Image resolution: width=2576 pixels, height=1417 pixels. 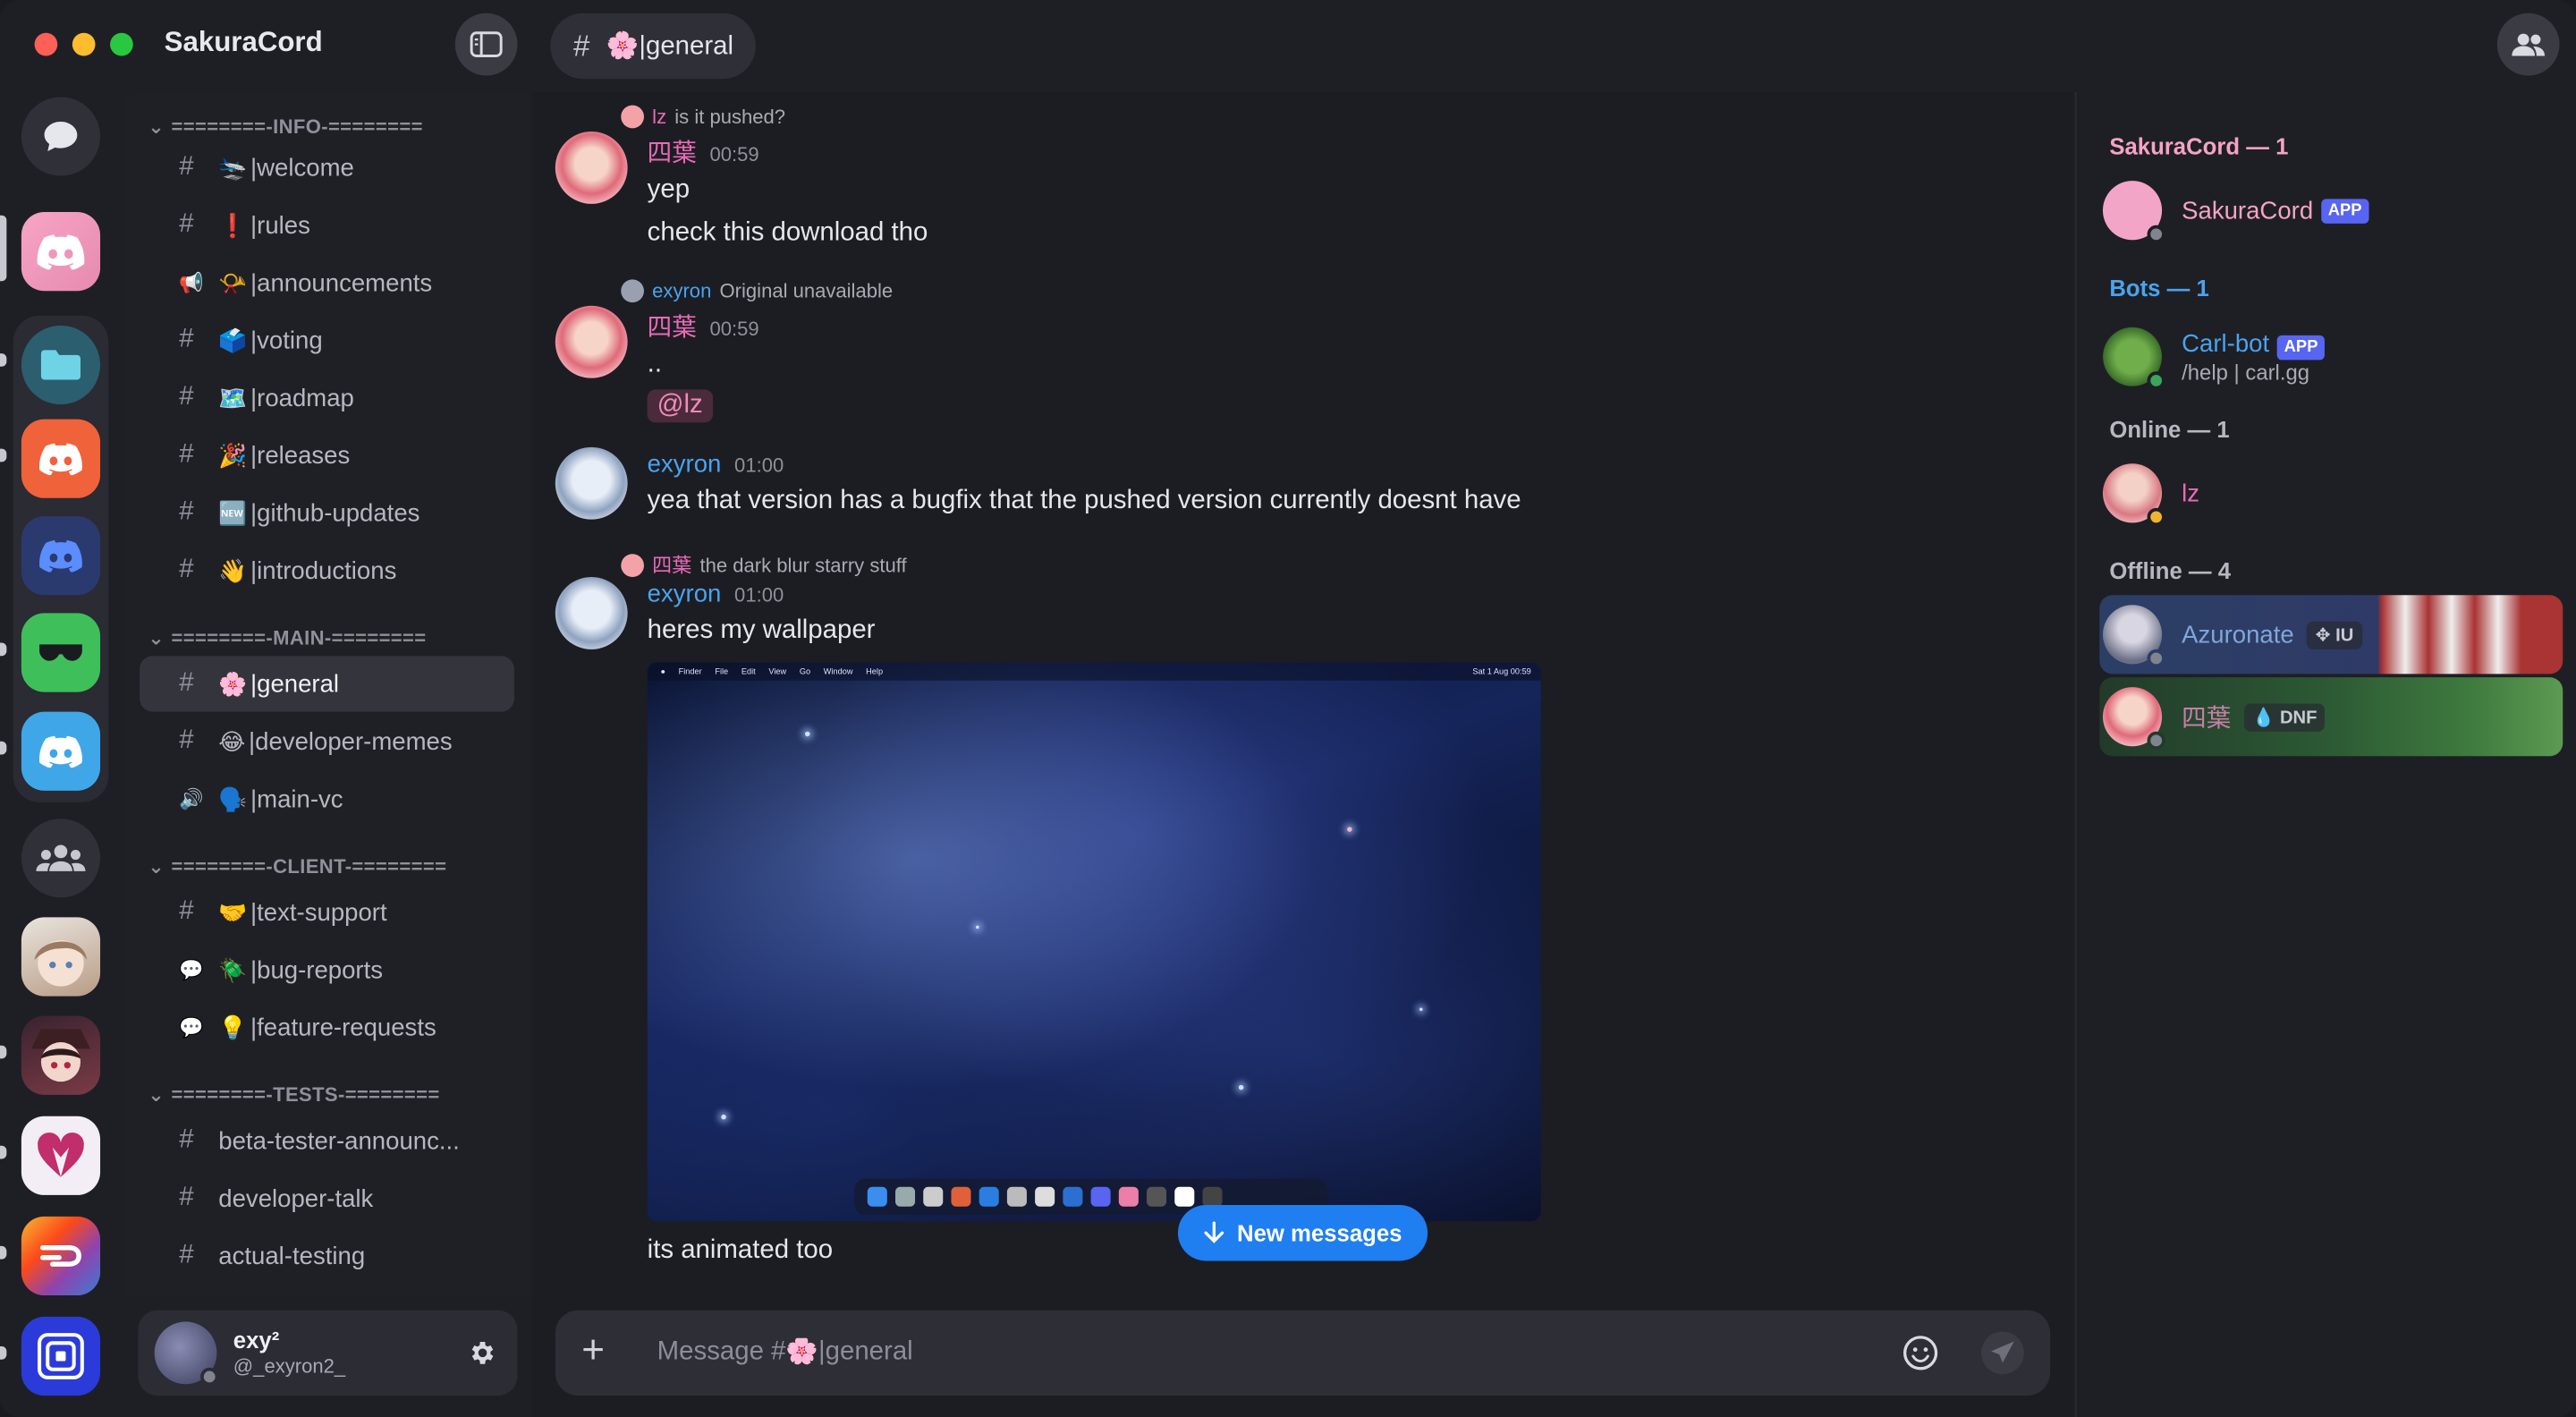 I want to click on channel-announcements: 📢 📯 |announcements, so click(x=327, y=283).